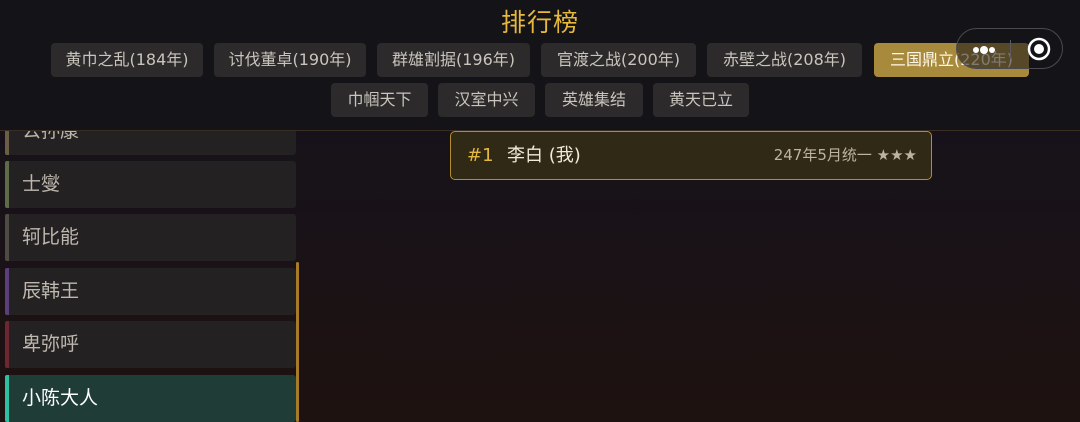  I want to click on tab-dong-zhuo: 讨伐董卓(190年), so click(290, 60).